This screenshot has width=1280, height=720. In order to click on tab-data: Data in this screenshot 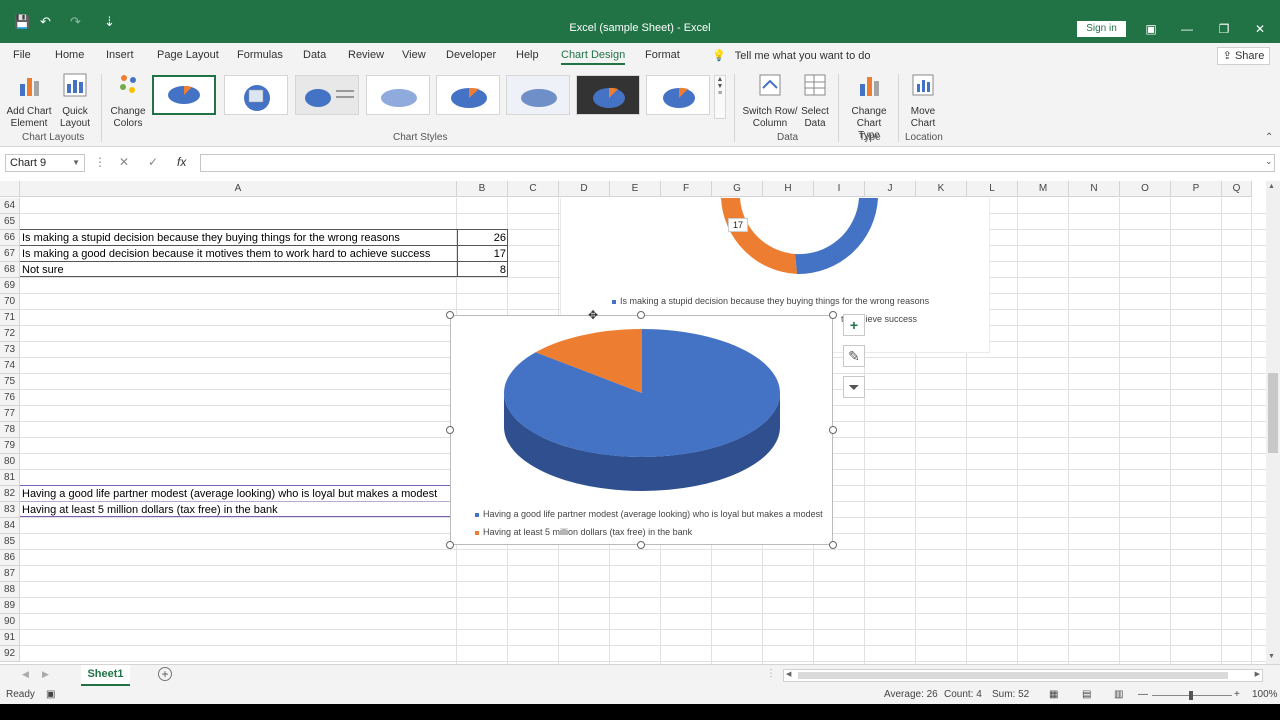, I will do `click(314, 55)`.